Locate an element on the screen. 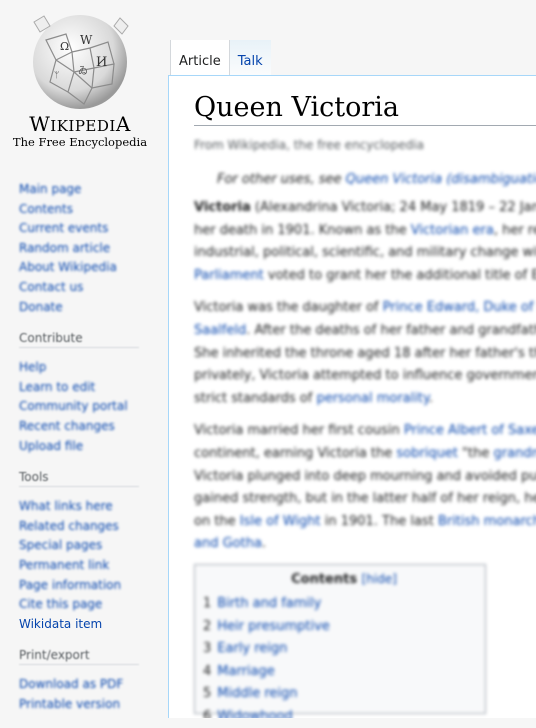 The height and width of the screenshot is (728, 536). sidebar-item: Permanent link is located at coordinates (89, 566).